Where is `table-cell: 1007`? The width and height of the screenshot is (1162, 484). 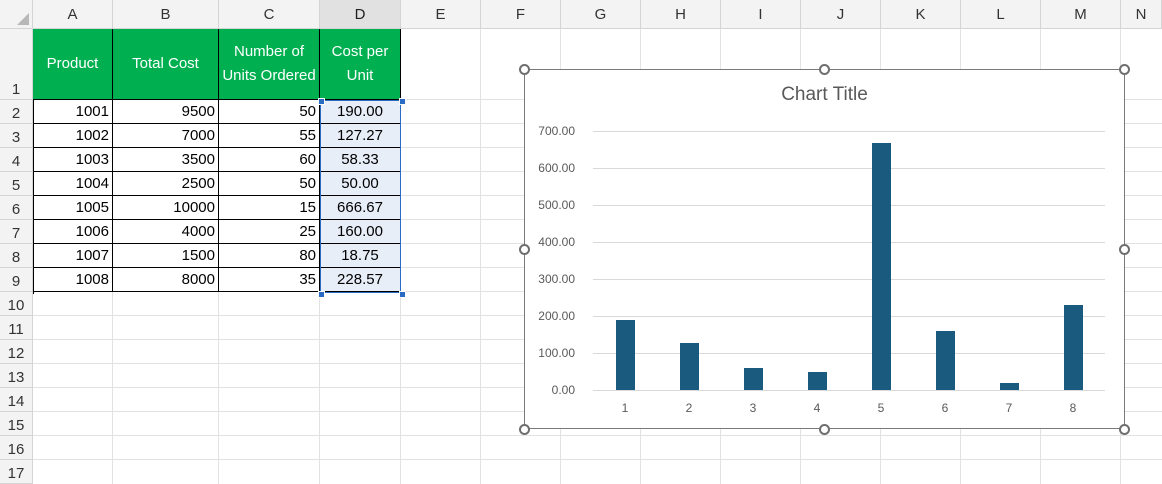 table-cell: 1007 is located at coordinates (73, 256).